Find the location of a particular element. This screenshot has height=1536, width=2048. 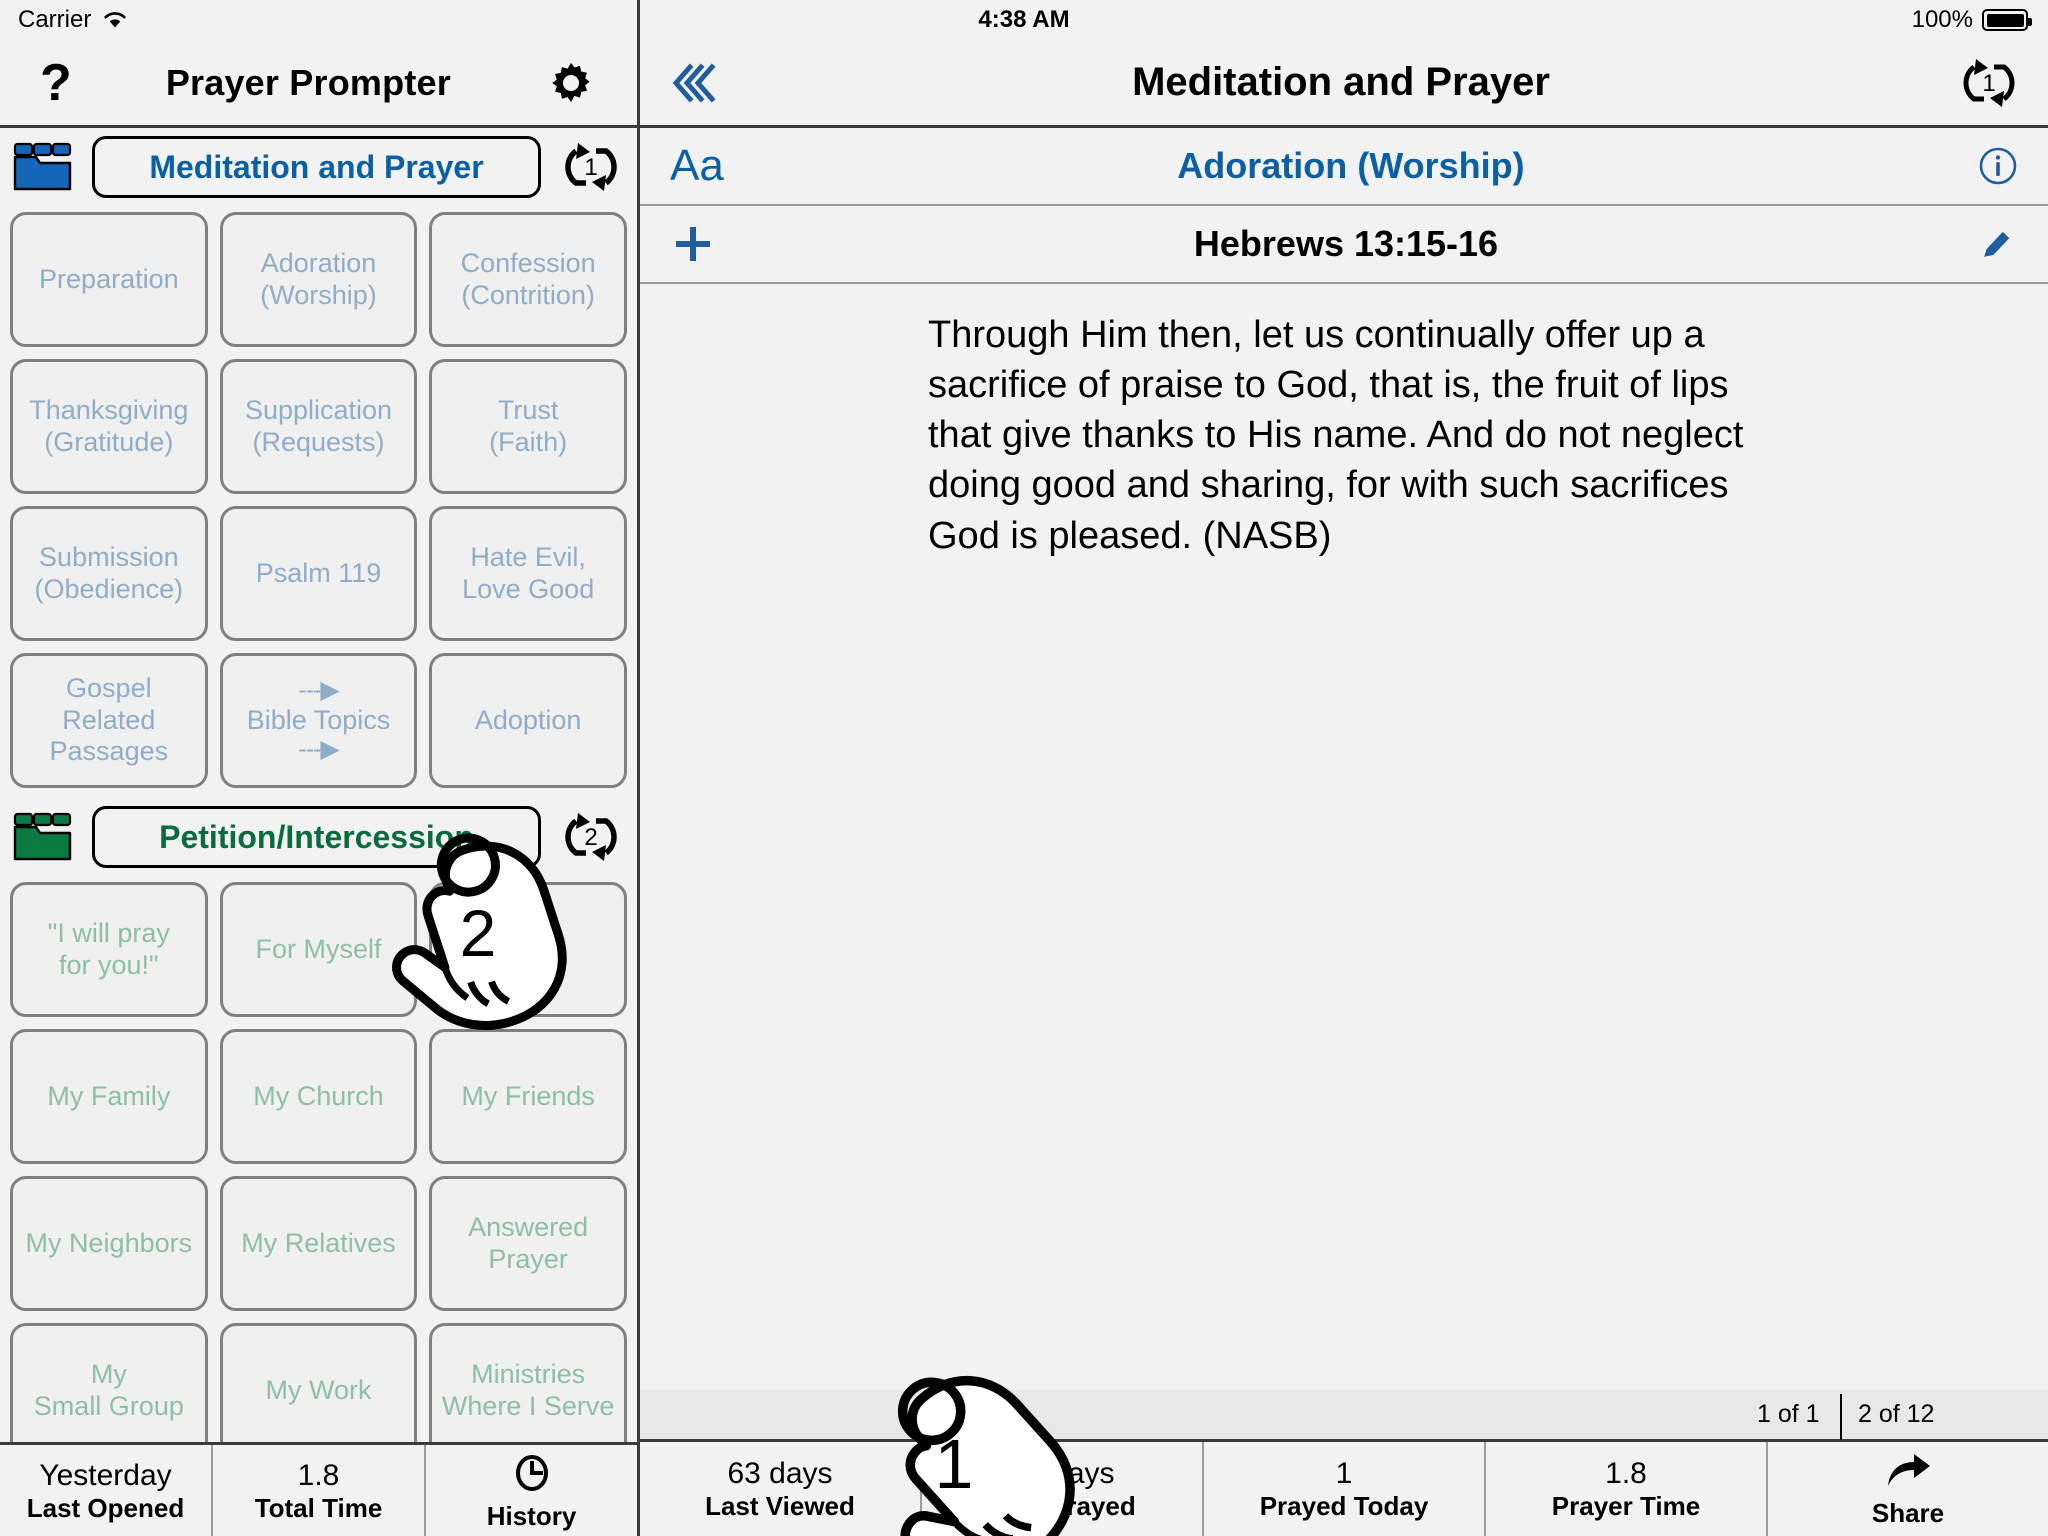

tile-my-friends: My Friends is located at coordinates (528, 1096).